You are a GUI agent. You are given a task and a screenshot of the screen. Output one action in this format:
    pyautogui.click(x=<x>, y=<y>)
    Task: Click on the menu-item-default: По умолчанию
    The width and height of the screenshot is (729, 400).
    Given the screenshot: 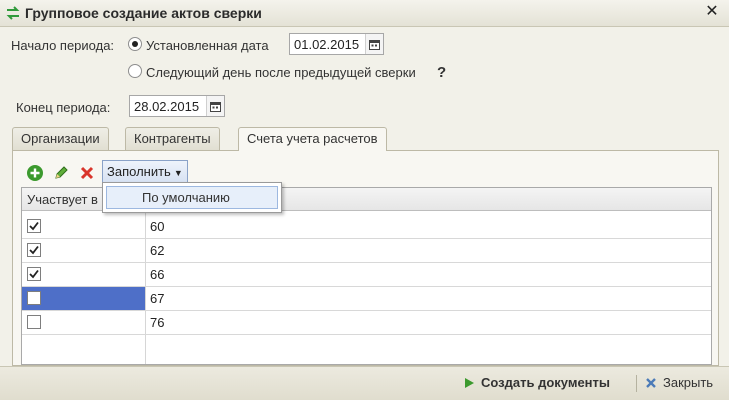 What is the action you would take?
    pyautogui.click(x=192, y=197)
    